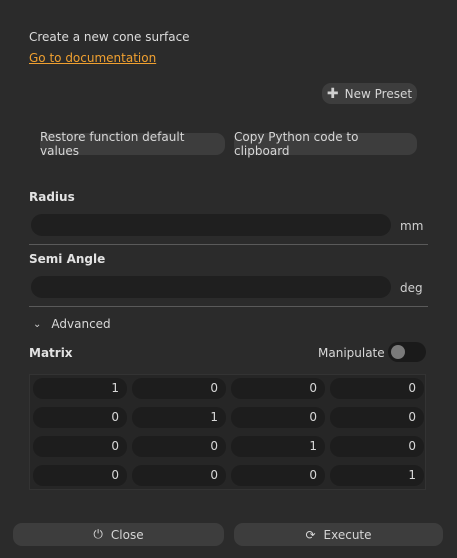 This screenshot has height=558, width=457. I want to click on copy-python-button: Copy Python code to clipboard, so click(325, 144).